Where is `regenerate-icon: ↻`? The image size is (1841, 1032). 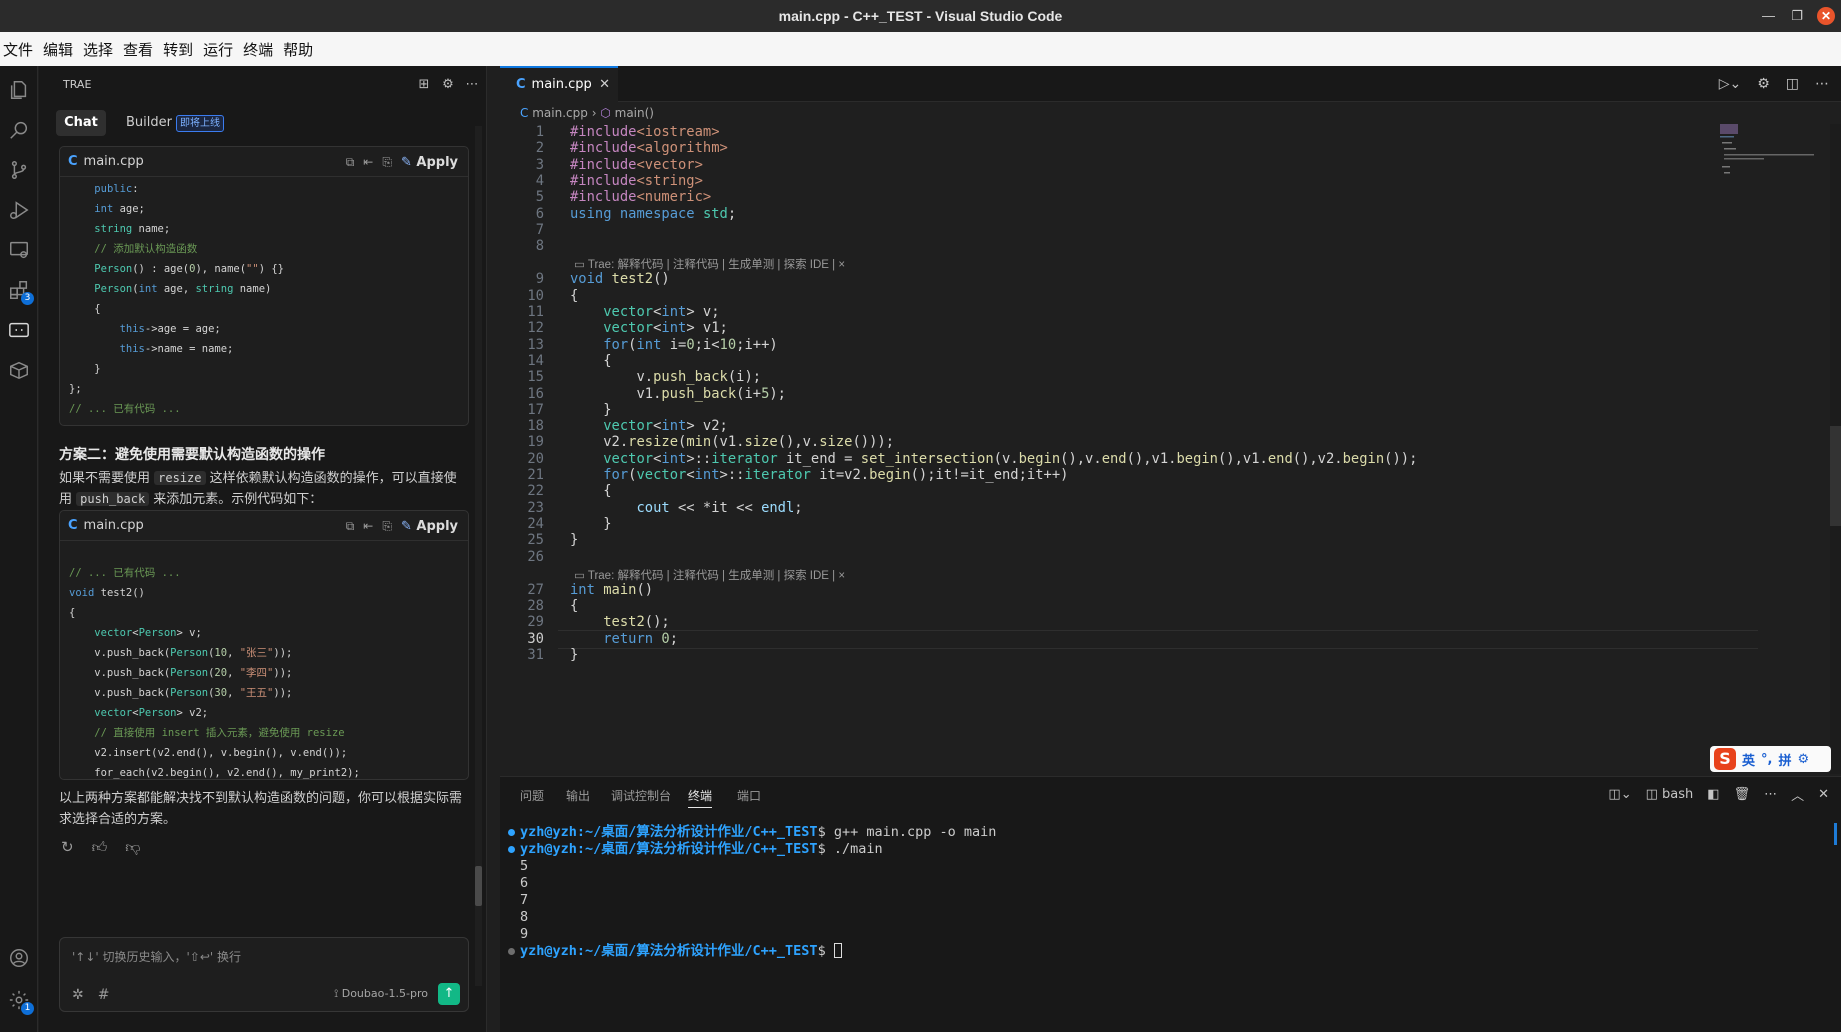
regenerate-icon: ↻ is located at coordinates (67, 847).